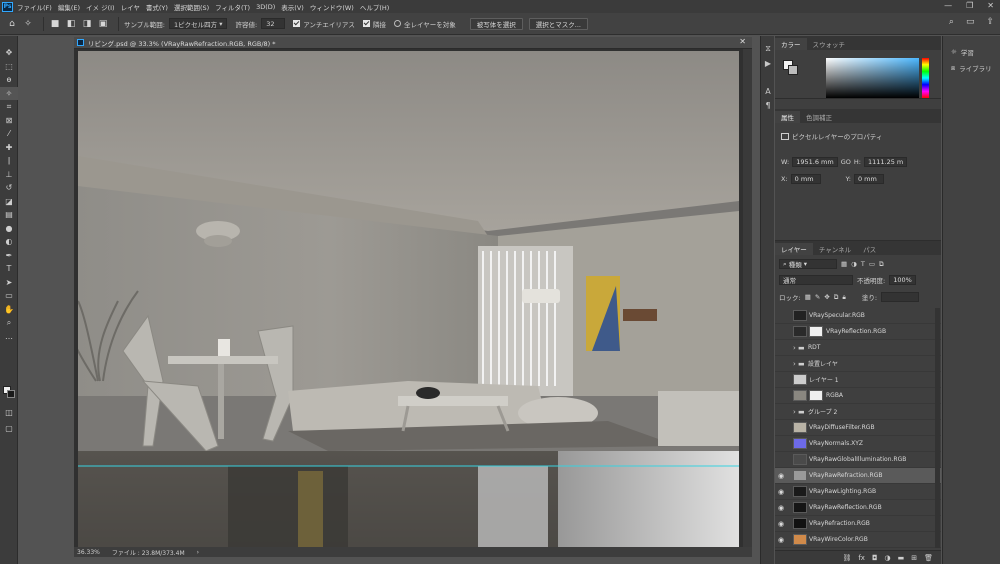 This screenshot has height=564, width=1000. Describe the element at coordinates (863, 264) in the screenshot. I see `filter-type-icon: T` at that location.